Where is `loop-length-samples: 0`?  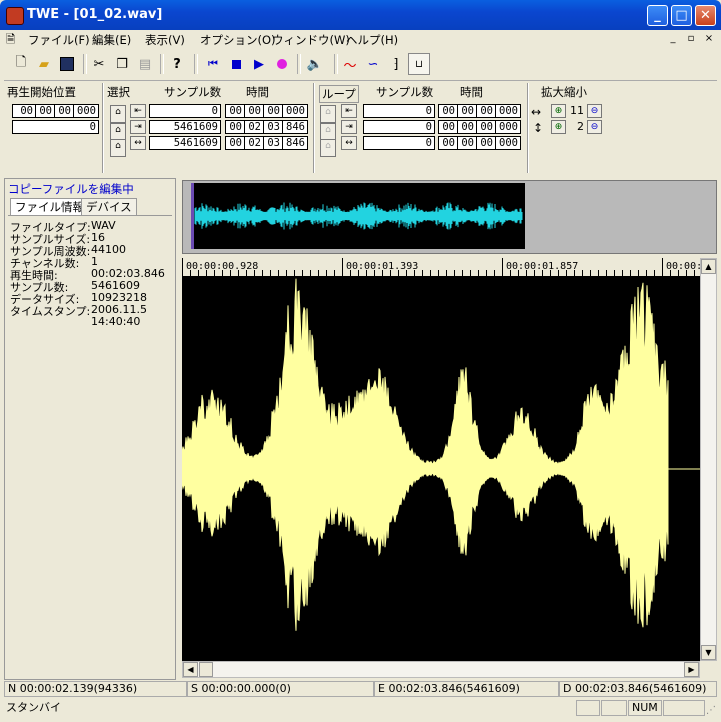 loop-length-samples: 0 is located at coordinates (399, 143).